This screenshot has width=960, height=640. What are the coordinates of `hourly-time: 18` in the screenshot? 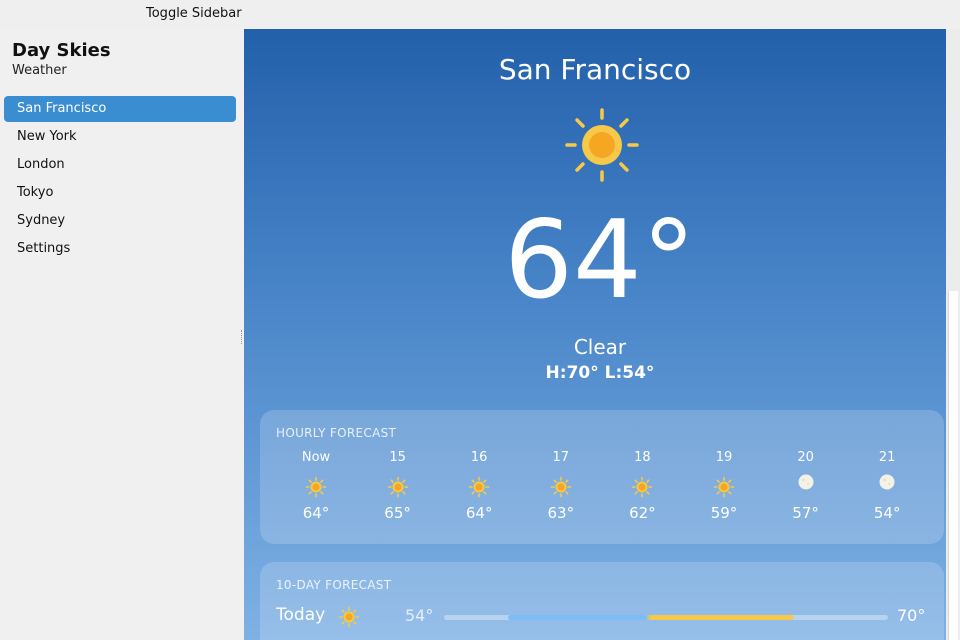 It's located at (642, 457).